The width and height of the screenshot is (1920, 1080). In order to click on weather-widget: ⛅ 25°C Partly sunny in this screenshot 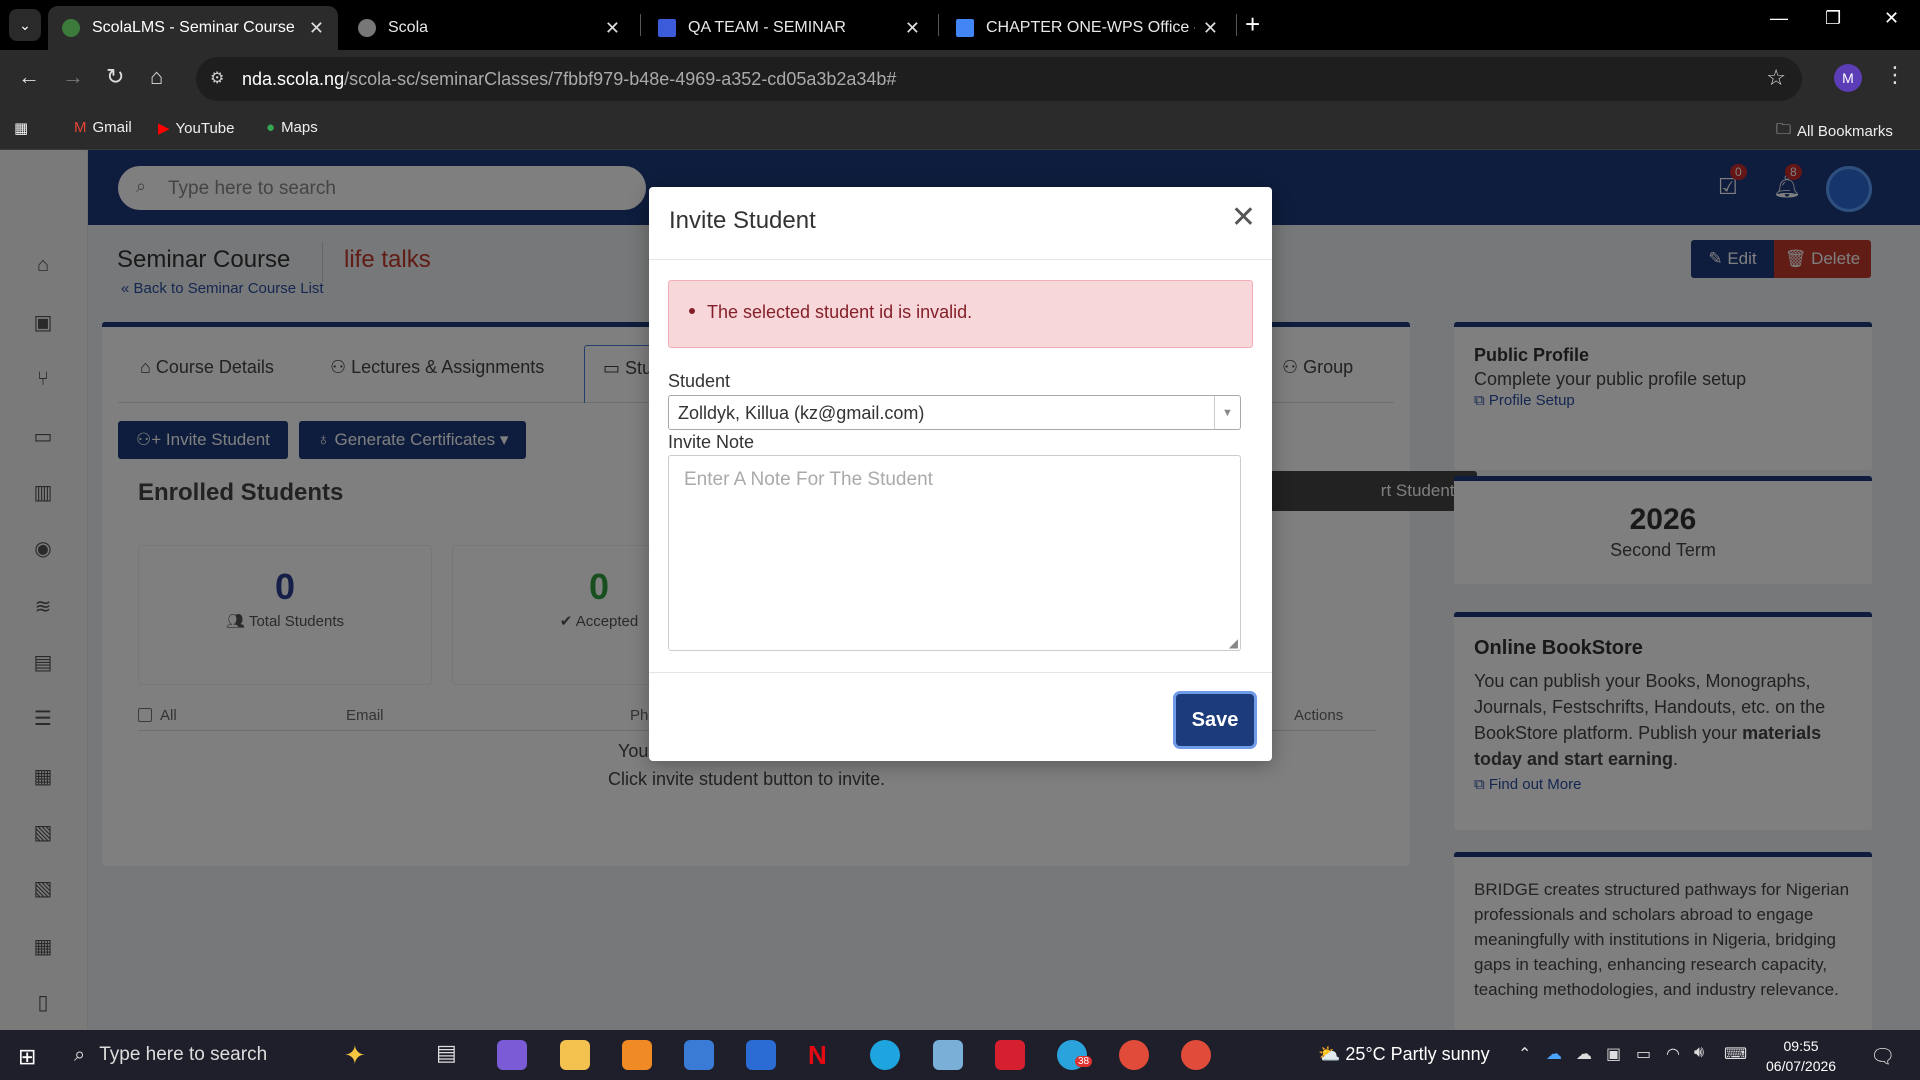, I will do `click(1404, 1054)`.